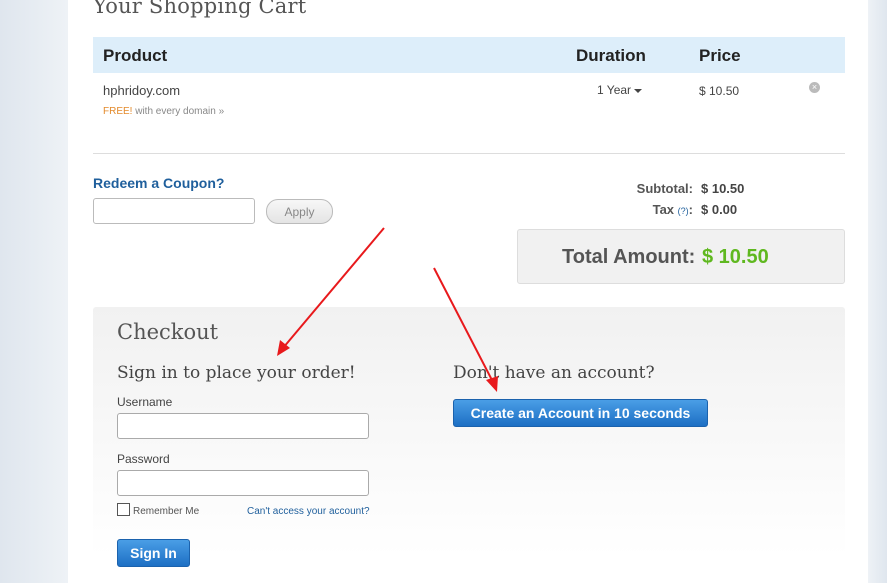  Describe the element at coordinates (720, 55) in the screenshot. I see `column-header-price: Price` at that location.